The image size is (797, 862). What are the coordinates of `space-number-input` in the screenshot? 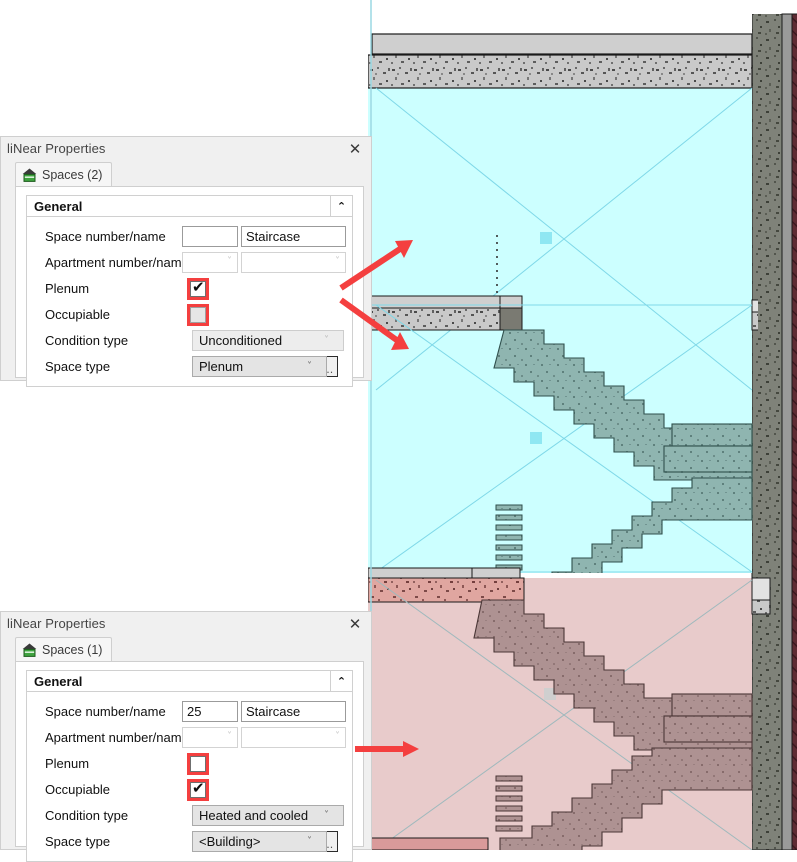 It's located at (210, 236).